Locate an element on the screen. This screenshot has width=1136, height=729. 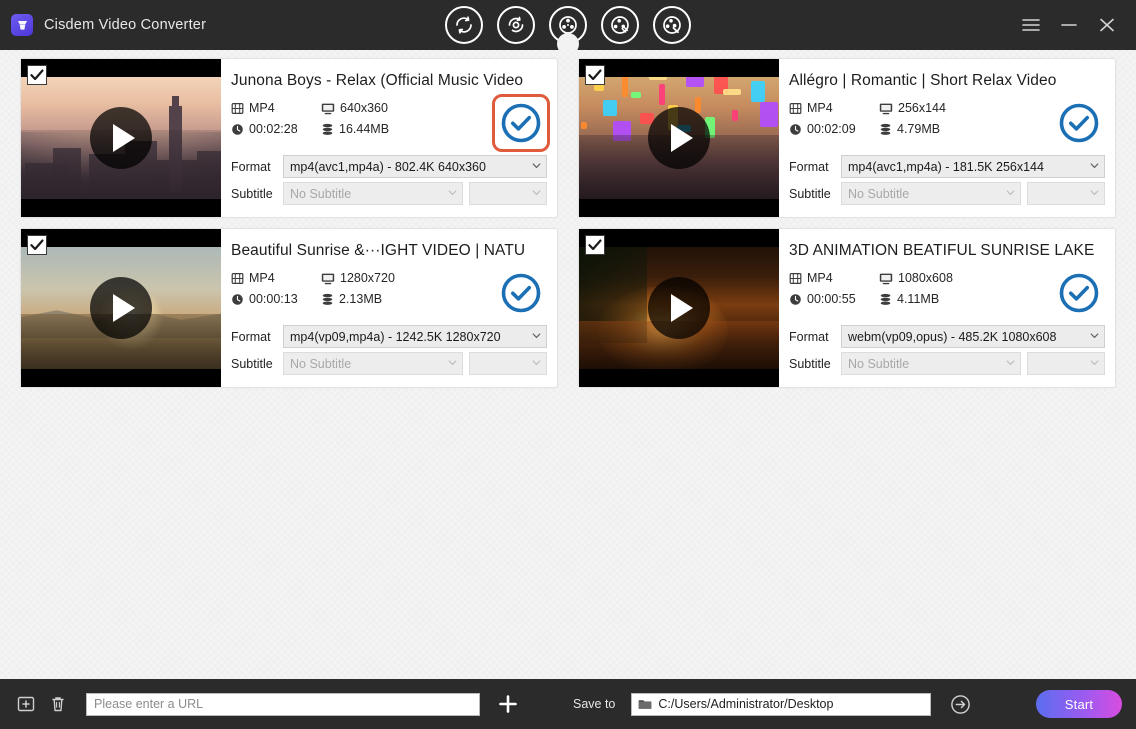
video-title: 3D ANIMATION BEATIFUL SUNRISE LAKE is located at coordinates (942, 250).